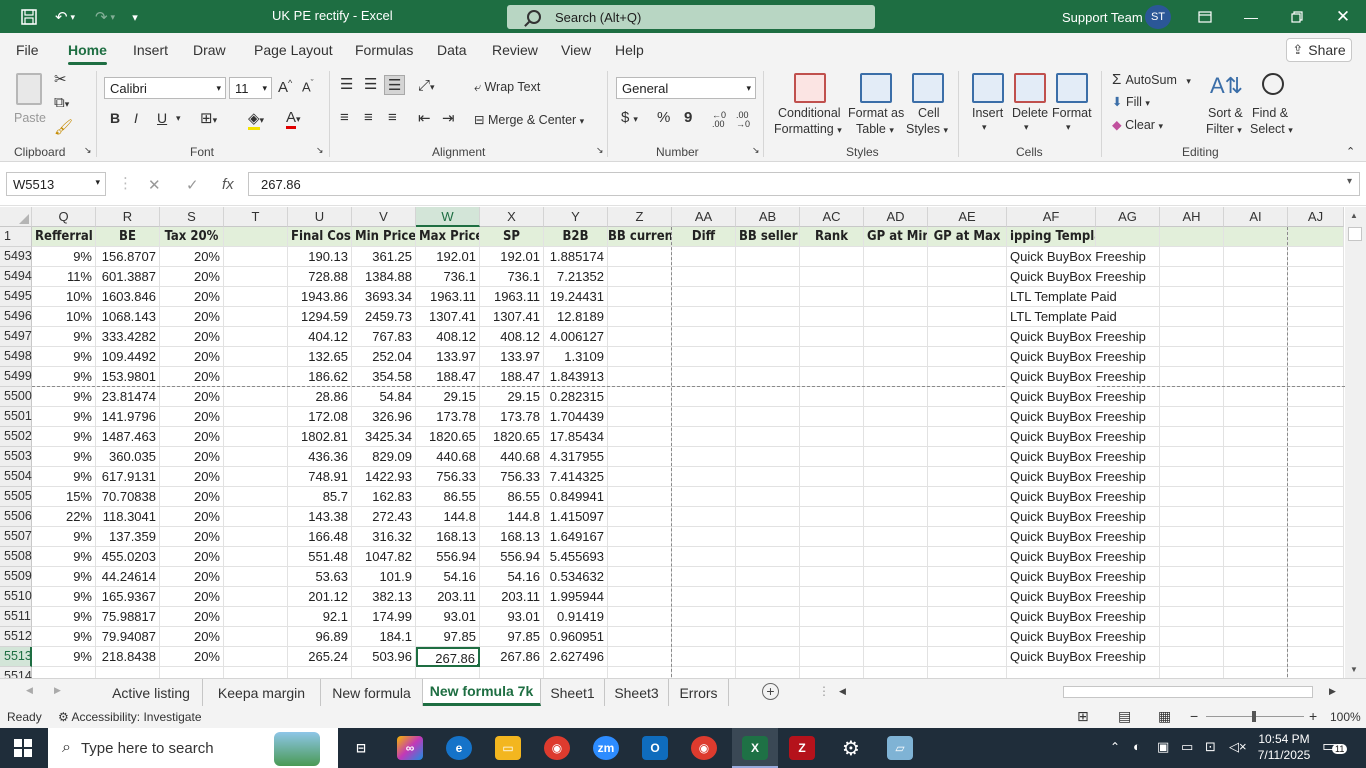 This screenshot has width=1366, height=768. What do you see at coordinates (576, 317) in the screenshot?
I see `table-cell: 12.8189` at bounding box center [576, 317].